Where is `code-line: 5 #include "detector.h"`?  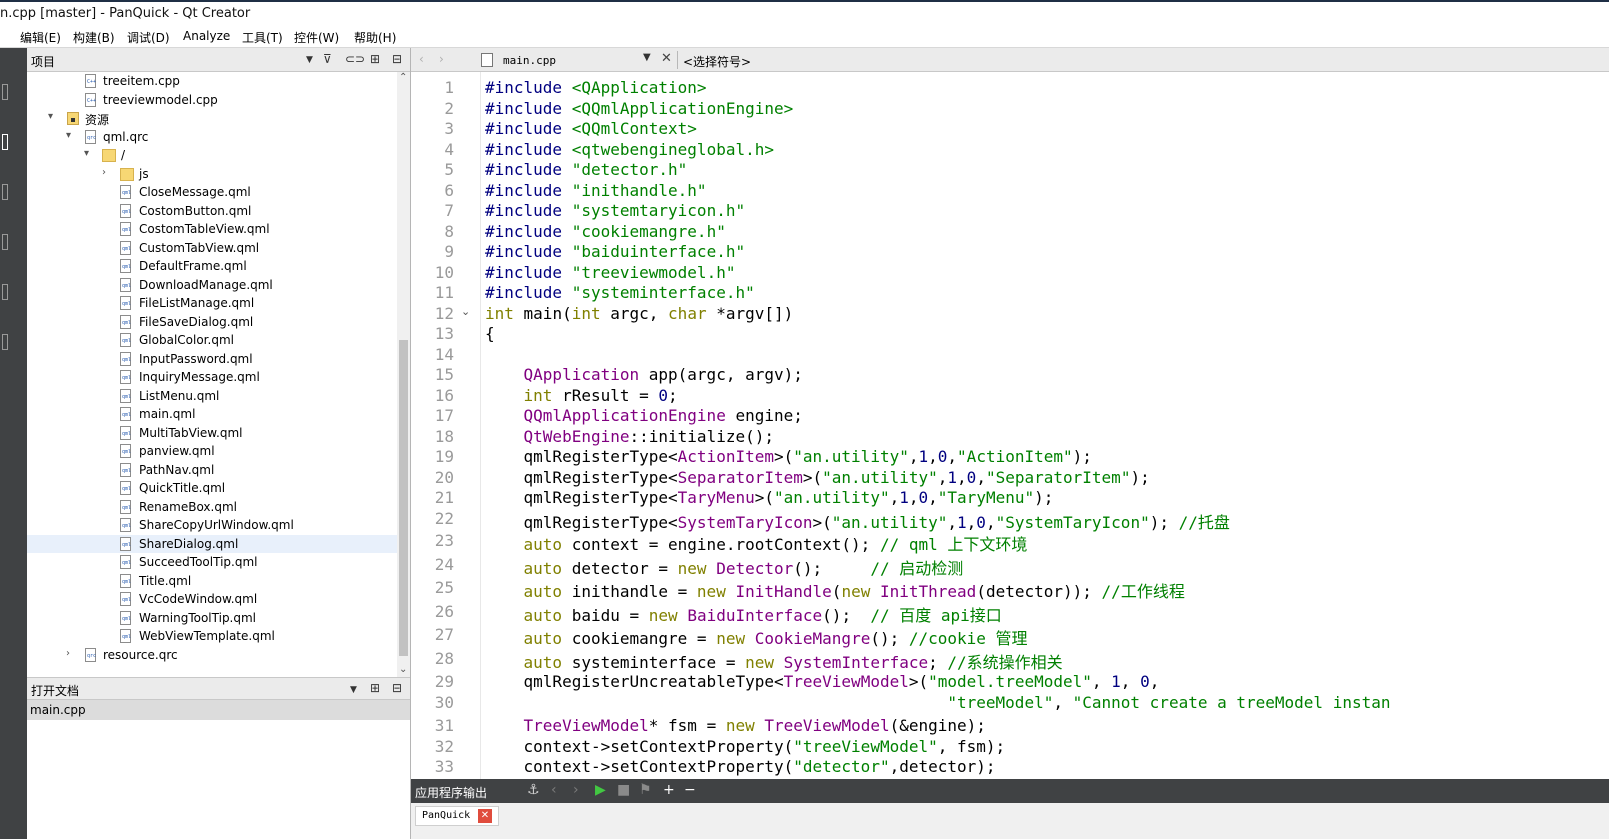
code-line: 5 #include "detector.h" is located at coordinates (1010, 168).